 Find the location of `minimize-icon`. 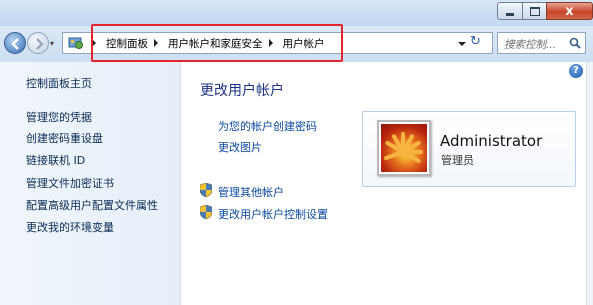

minimize-icon is located at coordinates (510, 14).